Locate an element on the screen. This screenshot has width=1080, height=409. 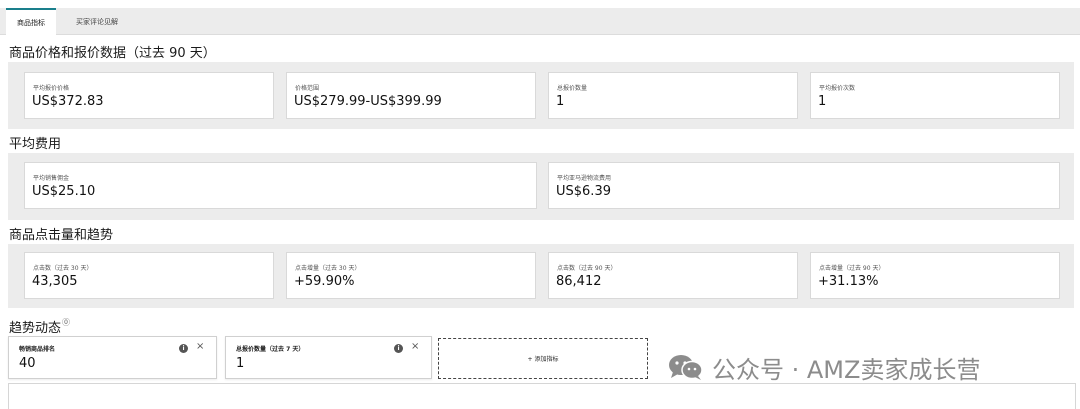
metric-value: US$372.83 is located at coordinates (68, 101).